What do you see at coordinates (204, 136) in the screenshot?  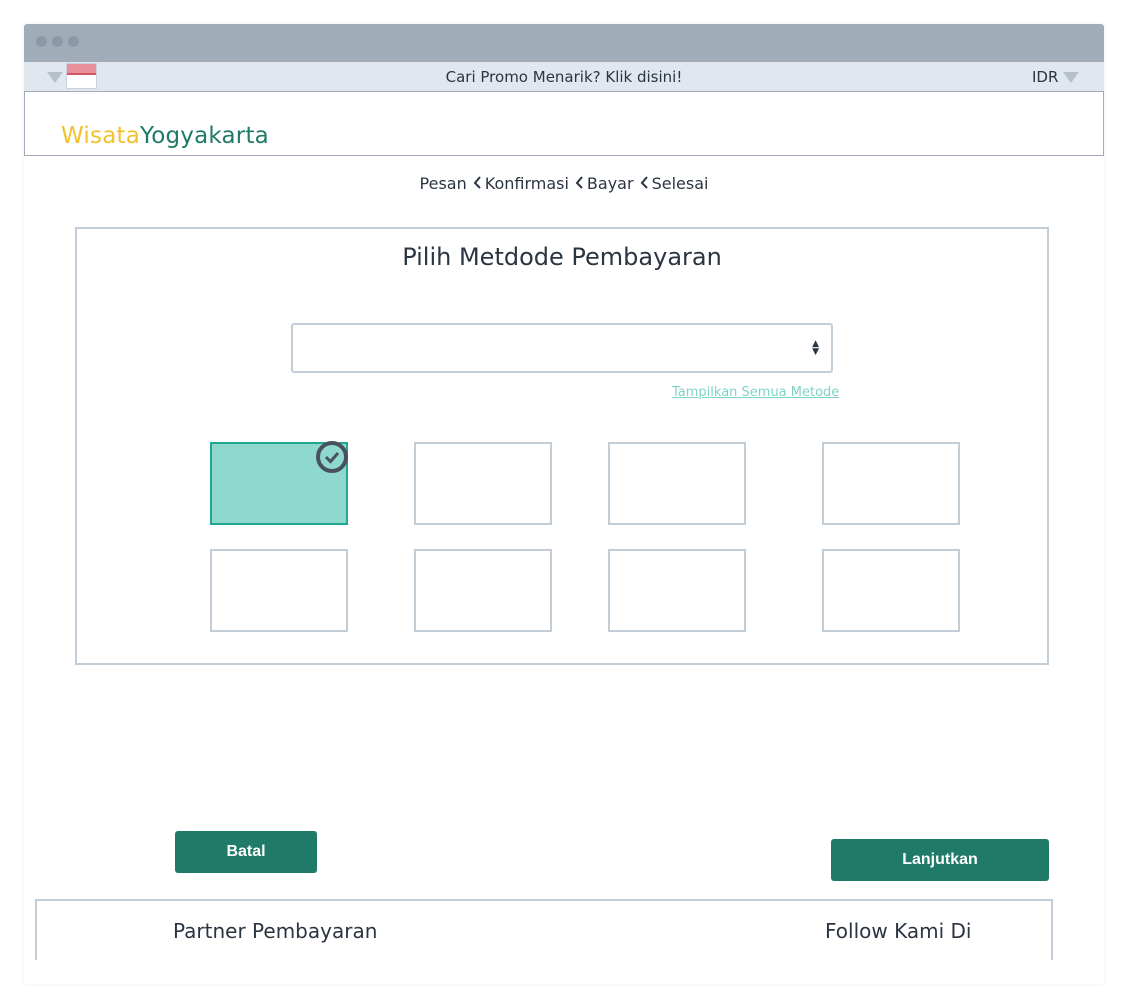 I see `logo-part-yogyakarta: Yogyakarta` at bounding box center [204, 136].